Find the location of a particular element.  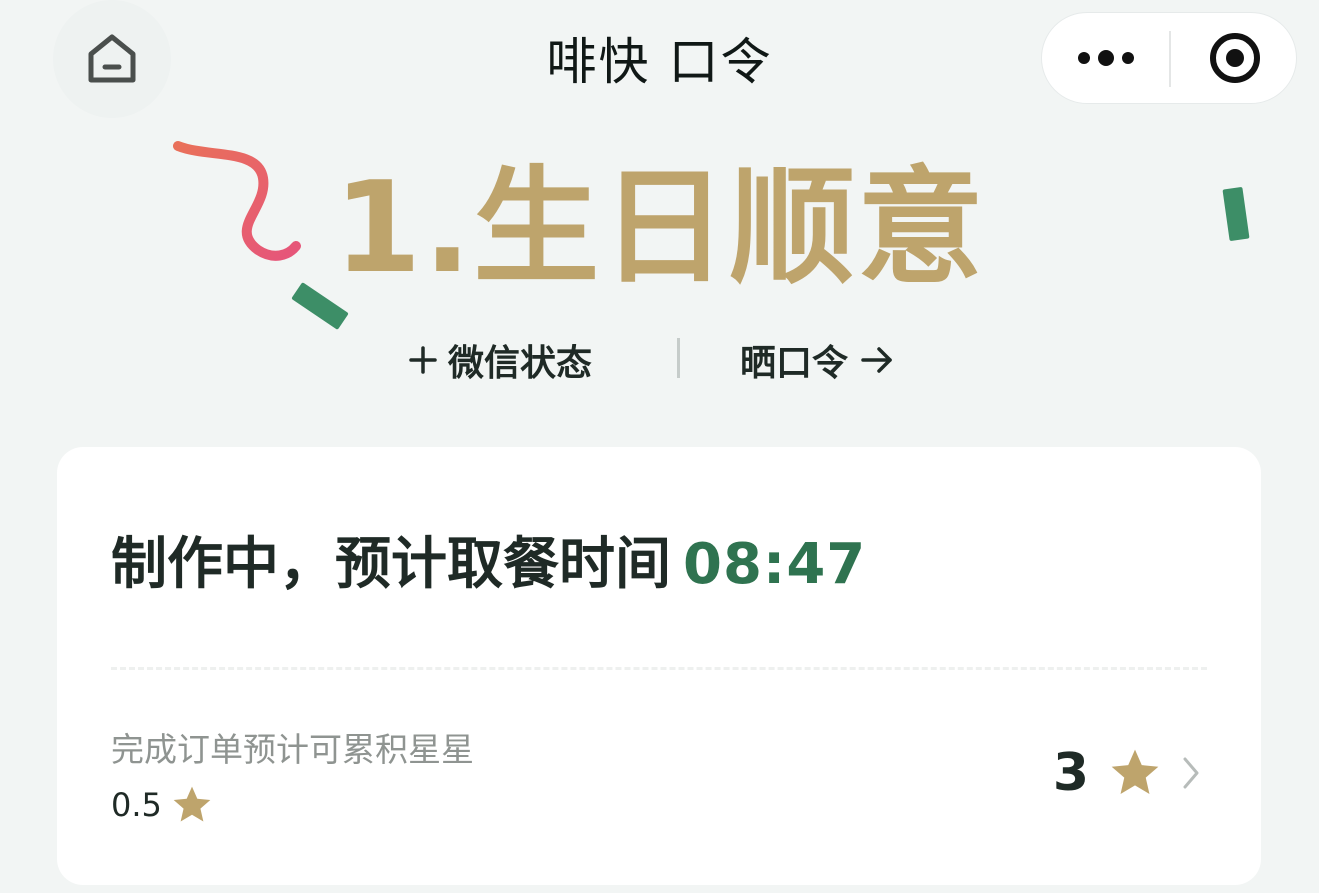

pickup-time: 08:47 is located at coordinates (775, 564).